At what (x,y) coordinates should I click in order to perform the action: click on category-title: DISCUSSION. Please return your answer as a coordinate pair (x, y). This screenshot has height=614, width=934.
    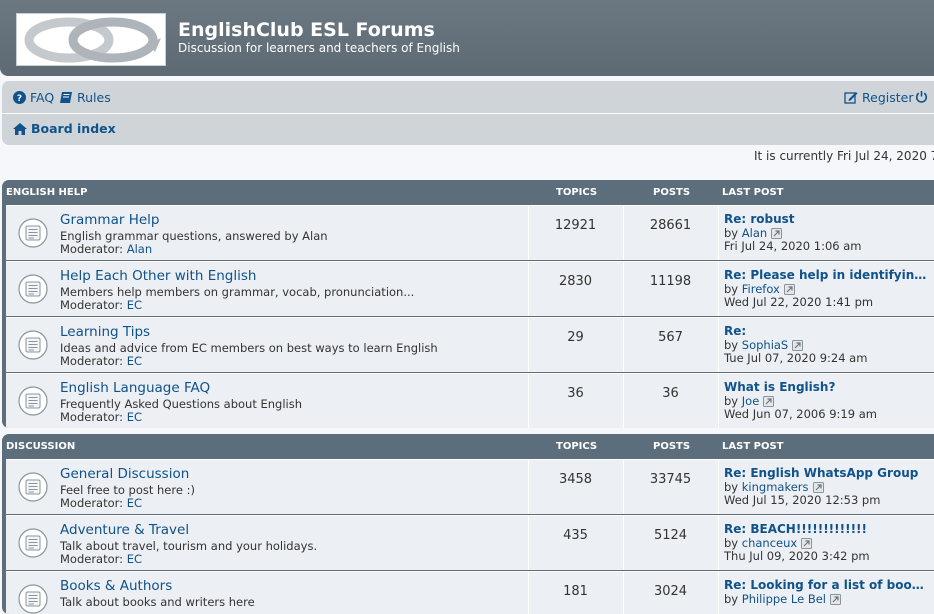
    Looking at the image, I should click on (40, 446).